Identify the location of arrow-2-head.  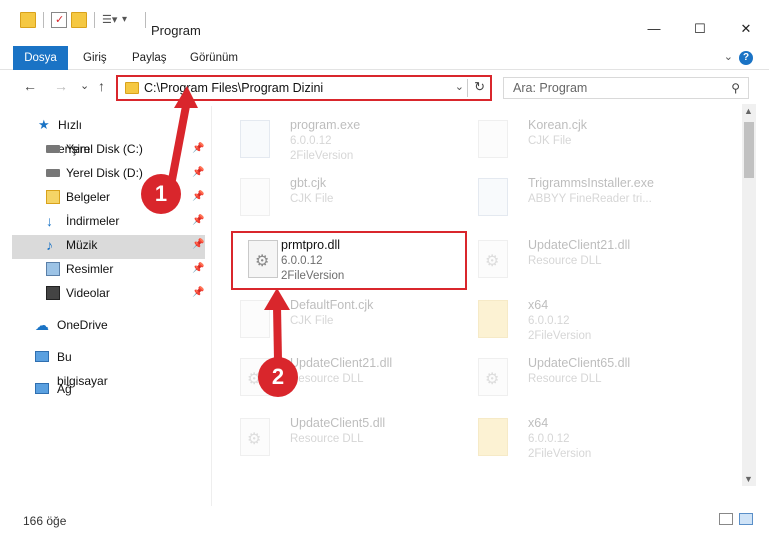
(277, 299).